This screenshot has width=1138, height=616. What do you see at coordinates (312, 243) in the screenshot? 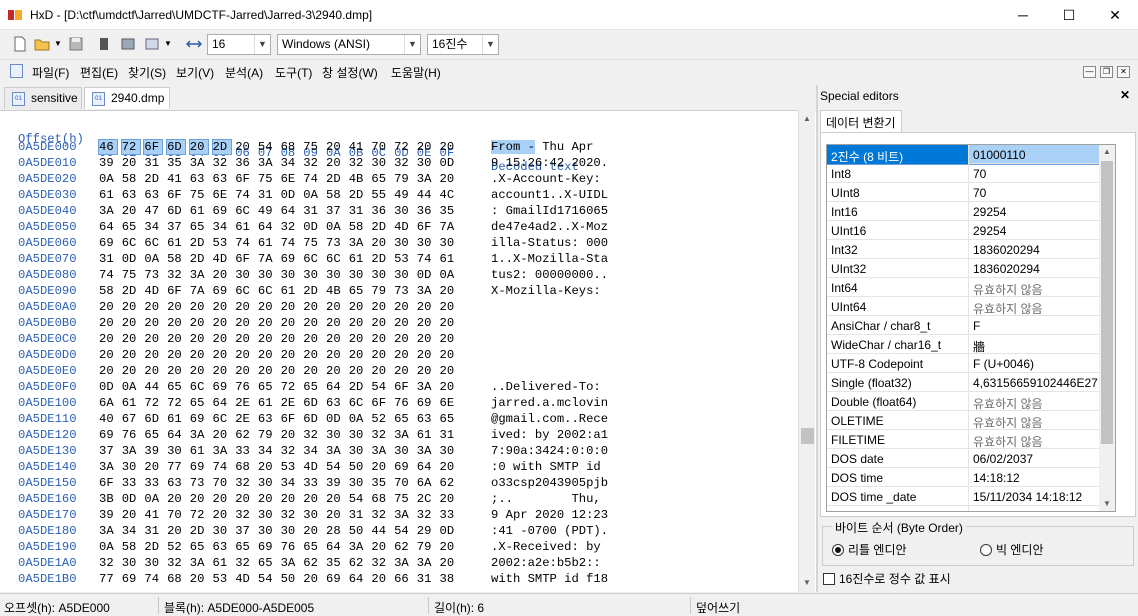
I see `hex-byte: 75` at bounding box center [312, 243].